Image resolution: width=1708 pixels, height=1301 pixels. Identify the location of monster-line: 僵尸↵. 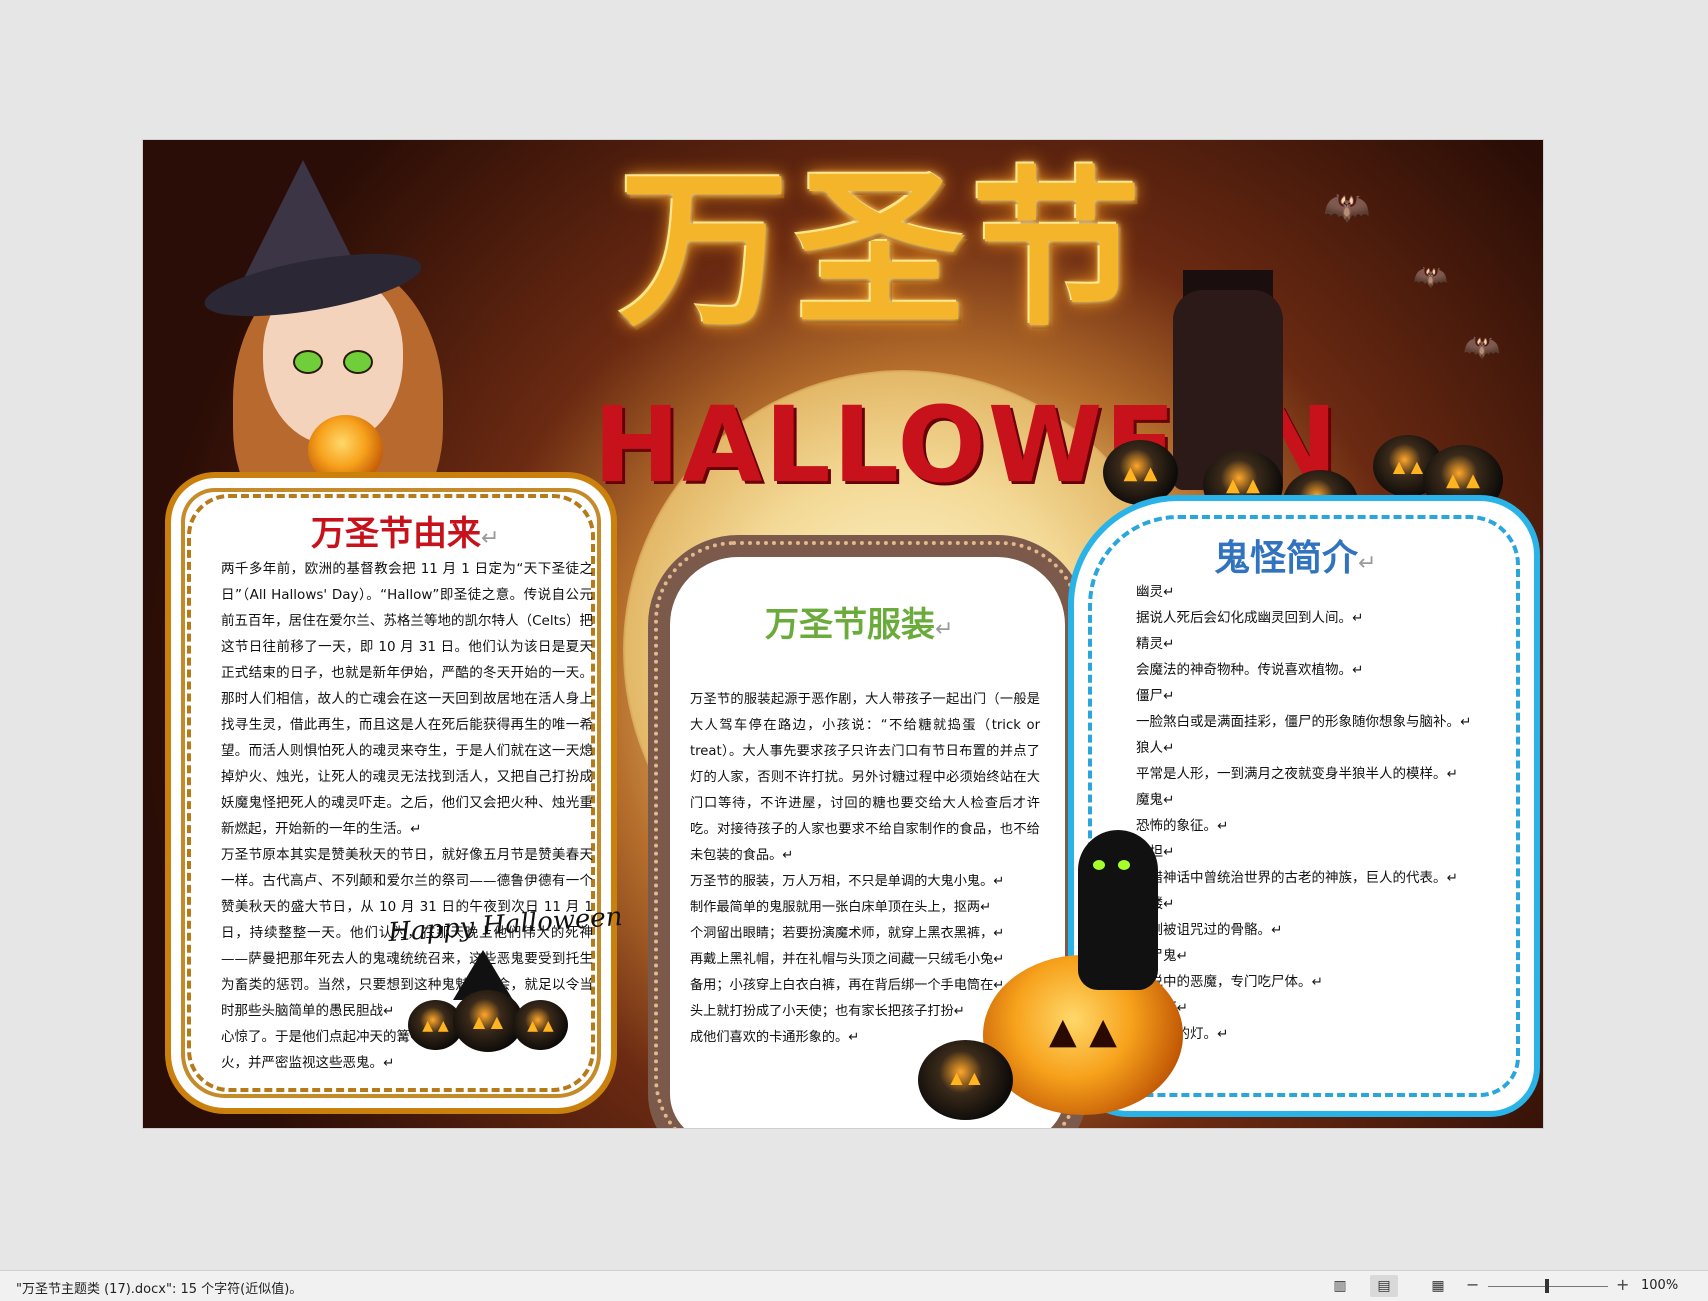
(1155, 696).